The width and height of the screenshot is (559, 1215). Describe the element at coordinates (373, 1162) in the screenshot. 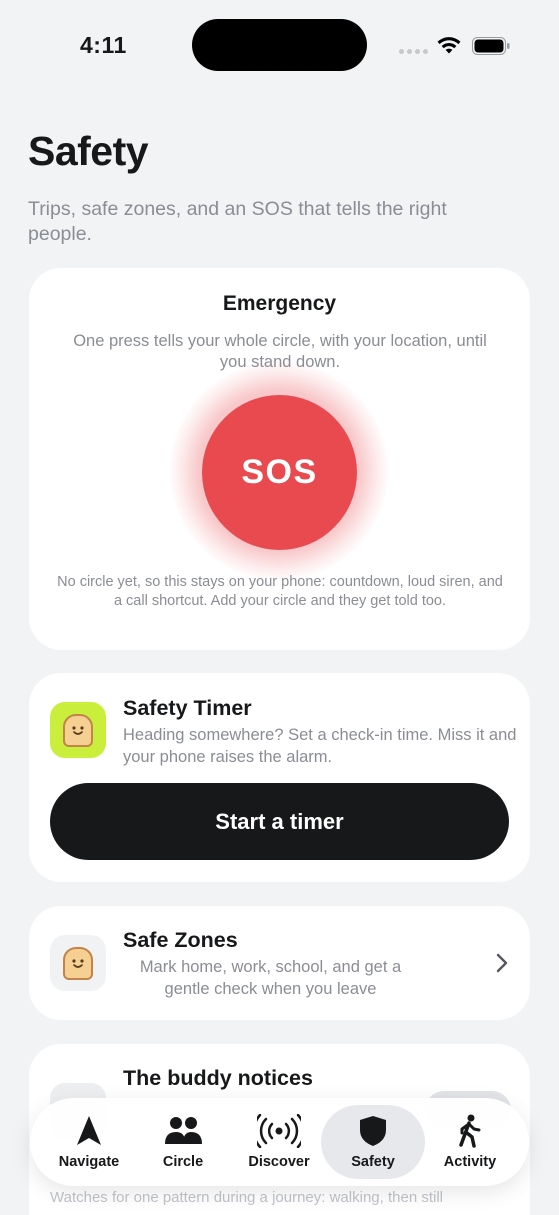

I see `tab-label: Safety` at that location.